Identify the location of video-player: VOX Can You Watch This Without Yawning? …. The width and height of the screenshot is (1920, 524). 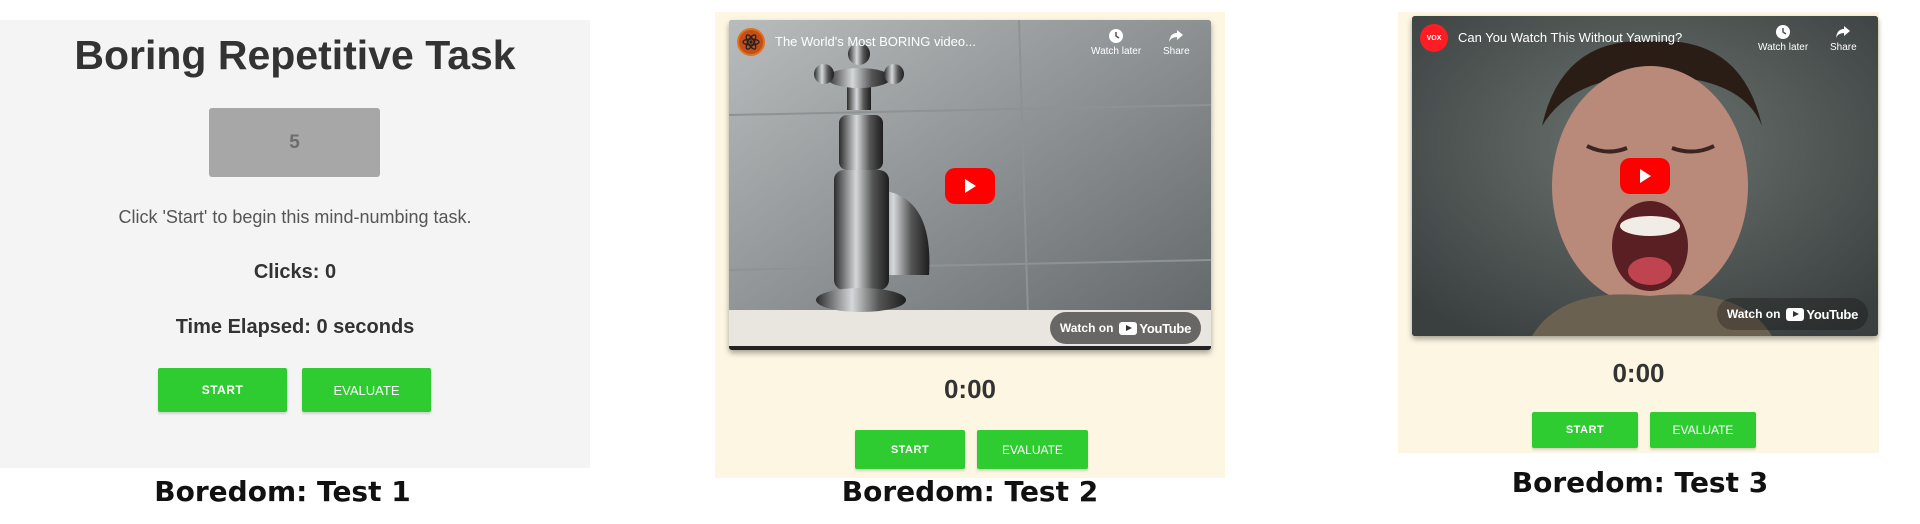
(1645, 176).